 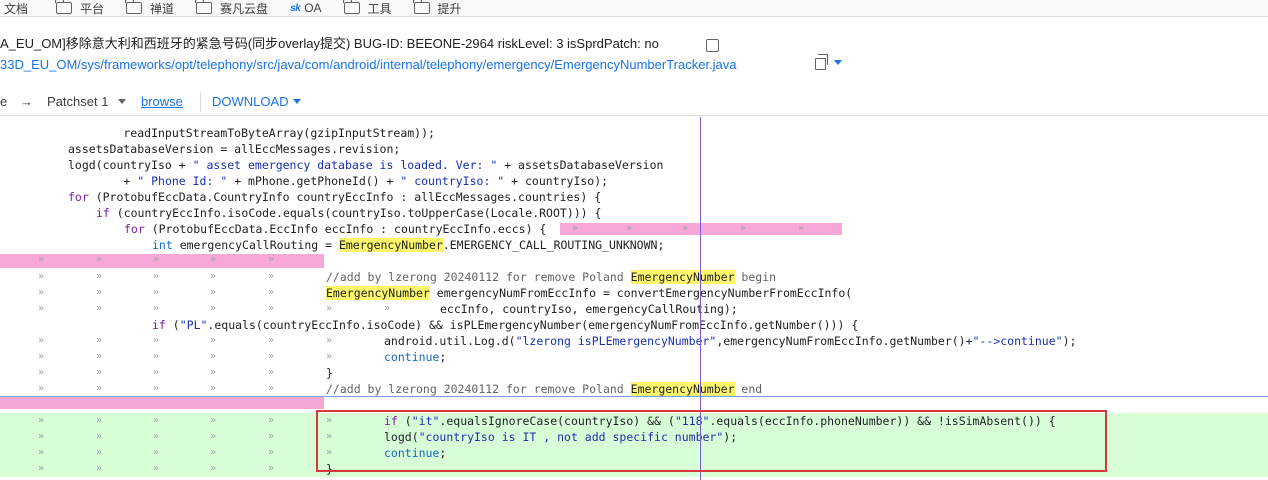 I want to click on whitespace-line: »»»»», so click(x=634, y=261).